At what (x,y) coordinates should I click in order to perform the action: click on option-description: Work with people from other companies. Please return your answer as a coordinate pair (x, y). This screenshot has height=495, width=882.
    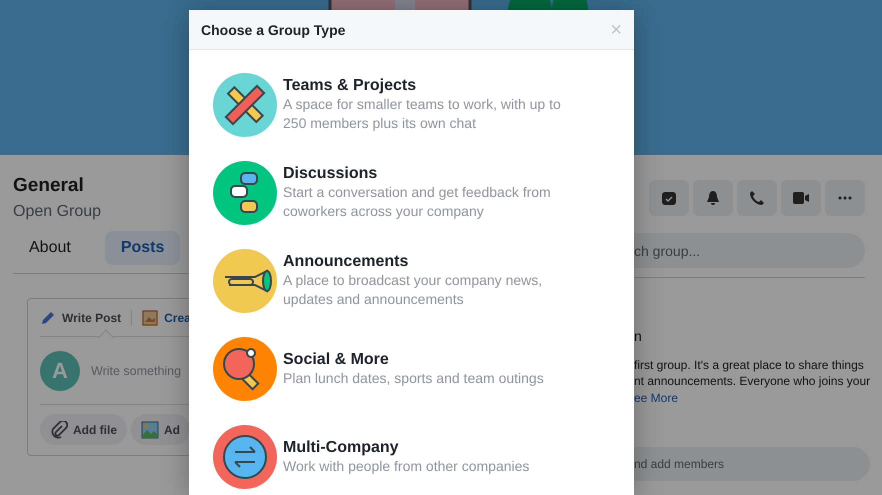
    Looking at the image, I should click on (406, 466).